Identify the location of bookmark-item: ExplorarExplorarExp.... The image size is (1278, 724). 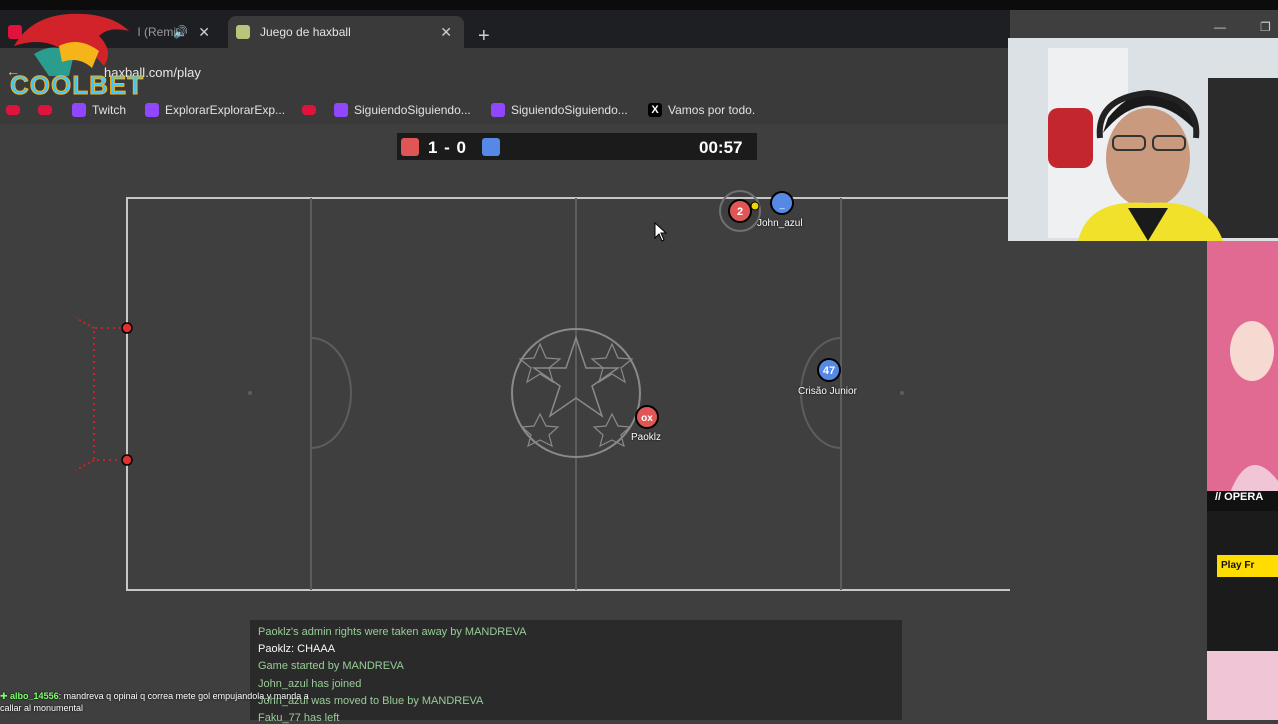
(215, 110).